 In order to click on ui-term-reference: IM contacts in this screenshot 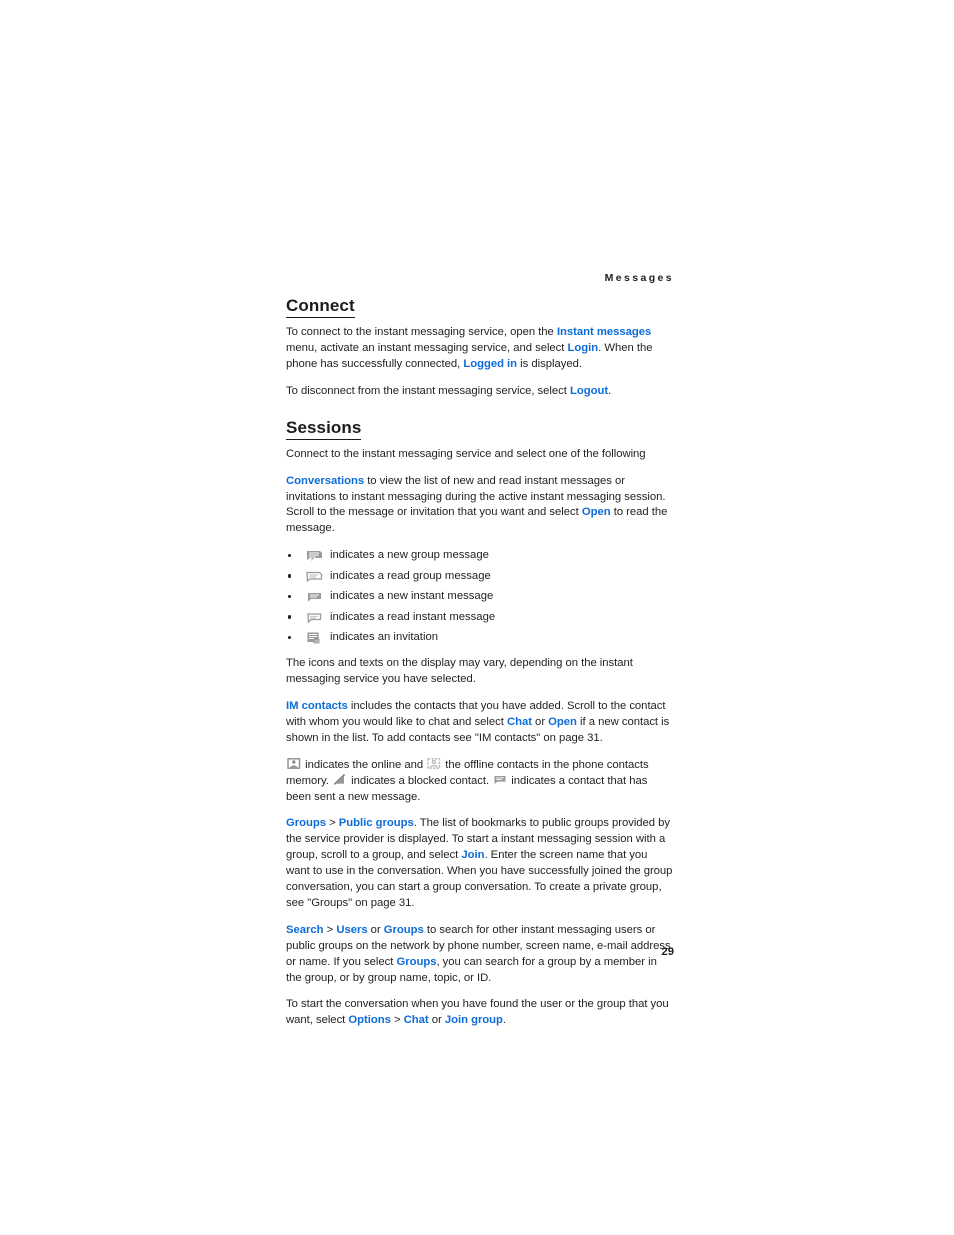, I will do `click(317, 705)`.